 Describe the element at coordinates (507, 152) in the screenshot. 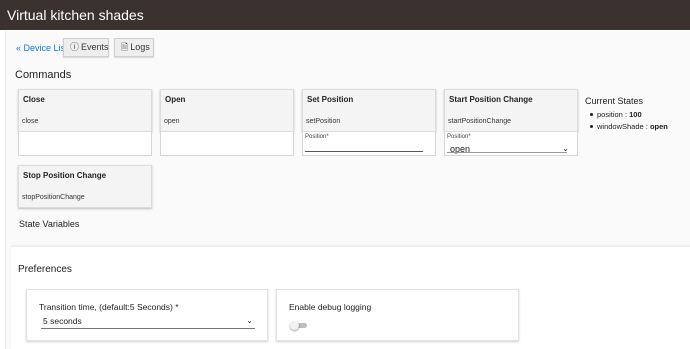

I see `direction-select-underline` at that location.